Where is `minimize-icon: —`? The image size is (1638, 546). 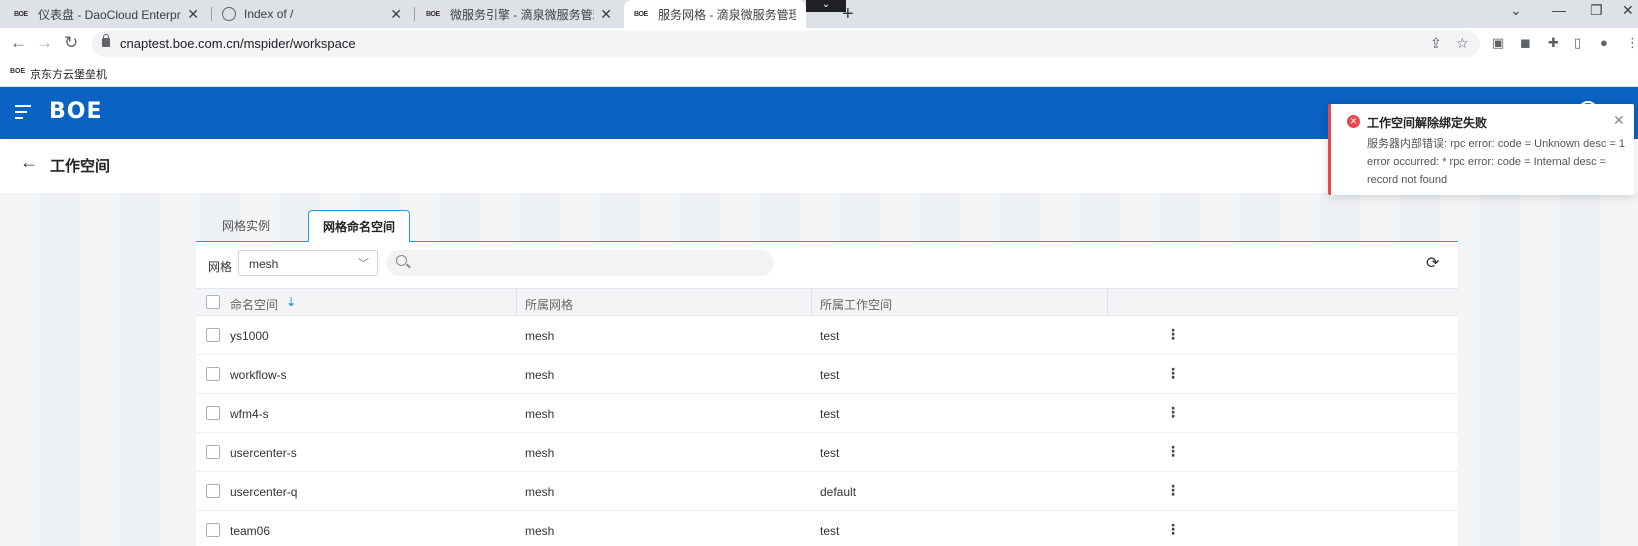
minimize-icon: — is located at coordinates (1559, 10).